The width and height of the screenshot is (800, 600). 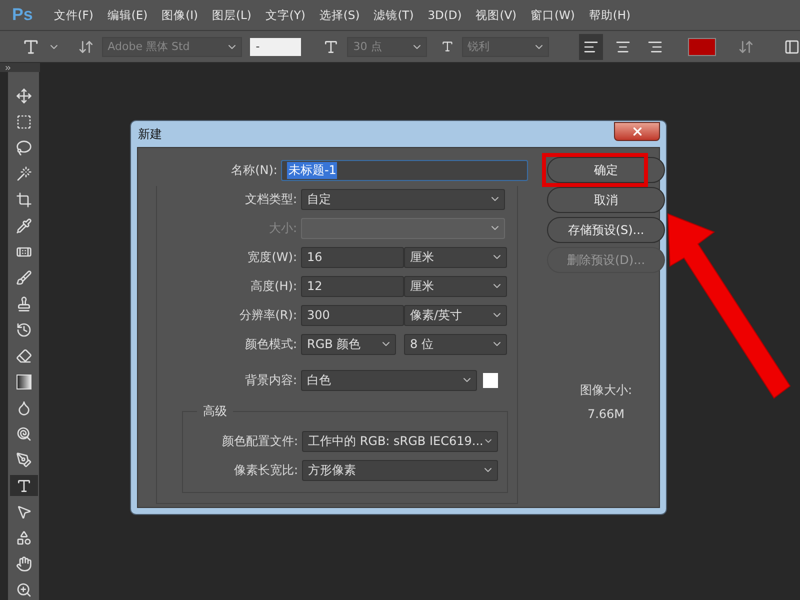 I want to click on align-right-icon, so click(x=654, y=46).